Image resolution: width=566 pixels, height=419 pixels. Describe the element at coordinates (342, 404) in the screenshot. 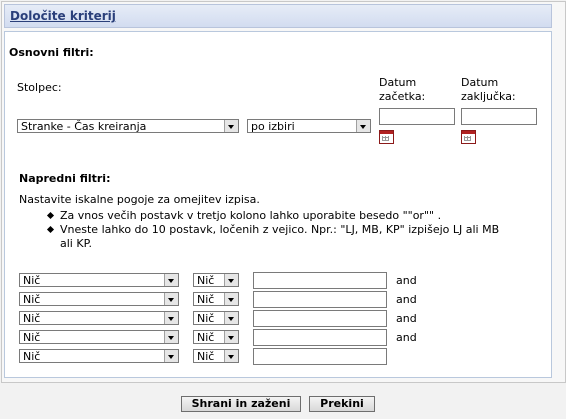

I see `cancel-button: Prekini` at that location.